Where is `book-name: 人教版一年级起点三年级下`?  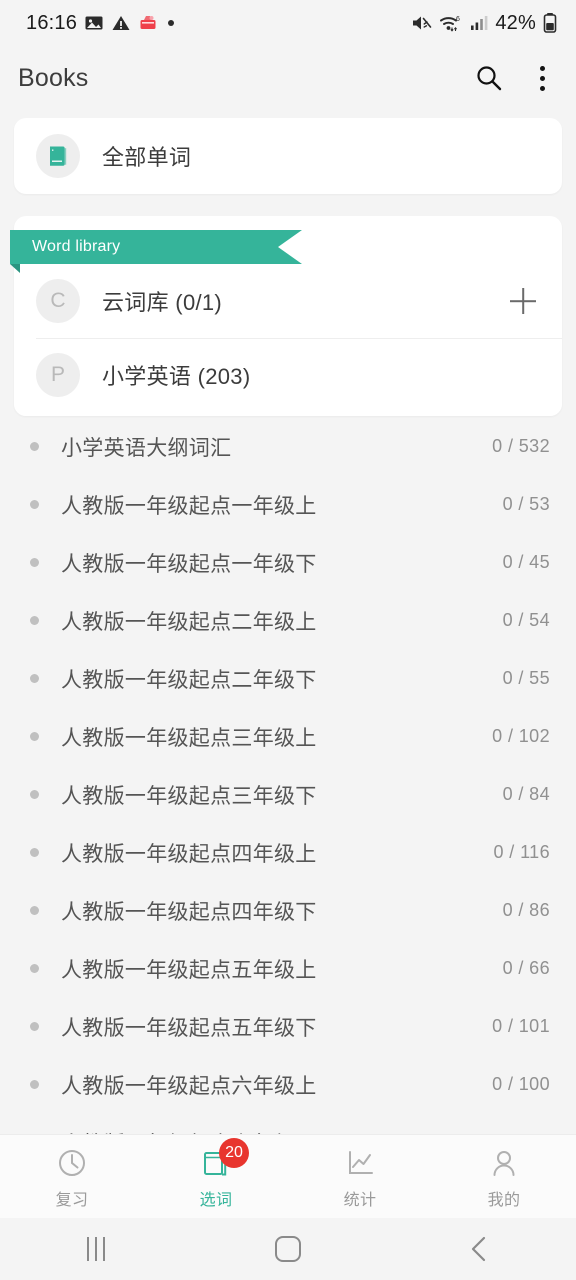
book-name: 人教版一年级起点三年级下 is located at coordinates (189, 796).